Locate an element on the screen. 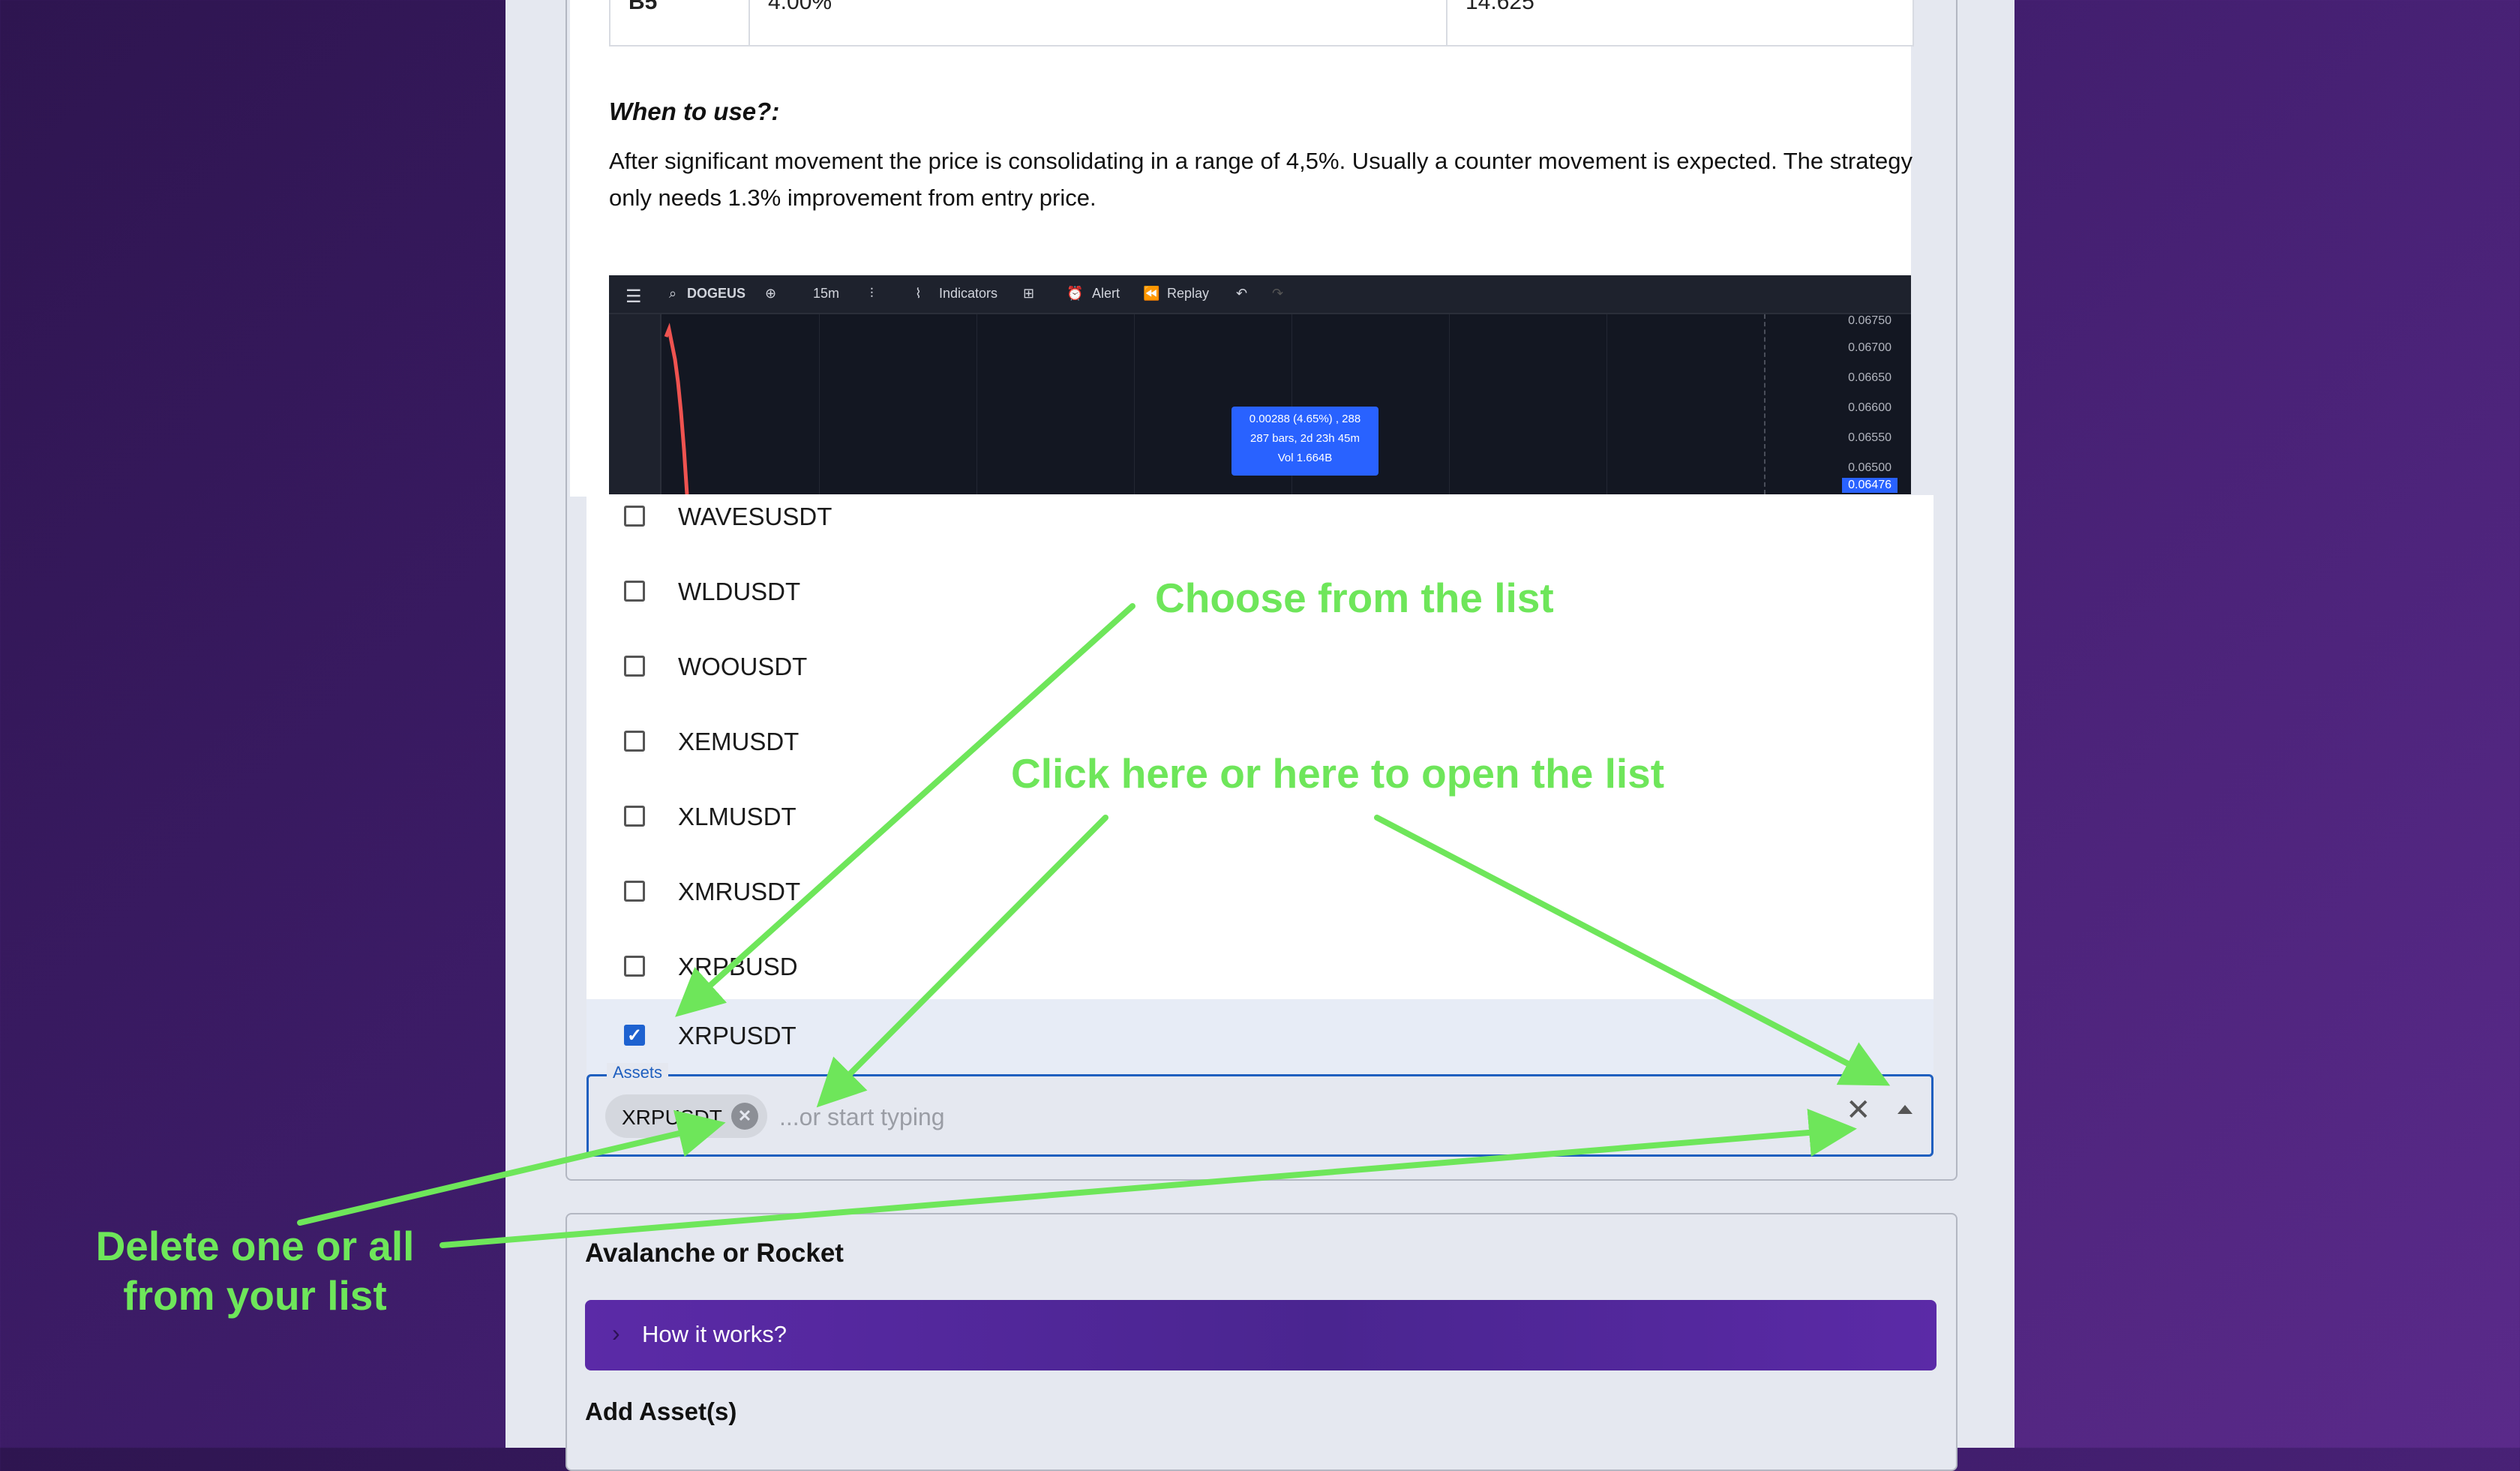 This screenshot has height=1471, width=2520. annotation-choose: Choose from the list is located at coordinates (1354, 598).